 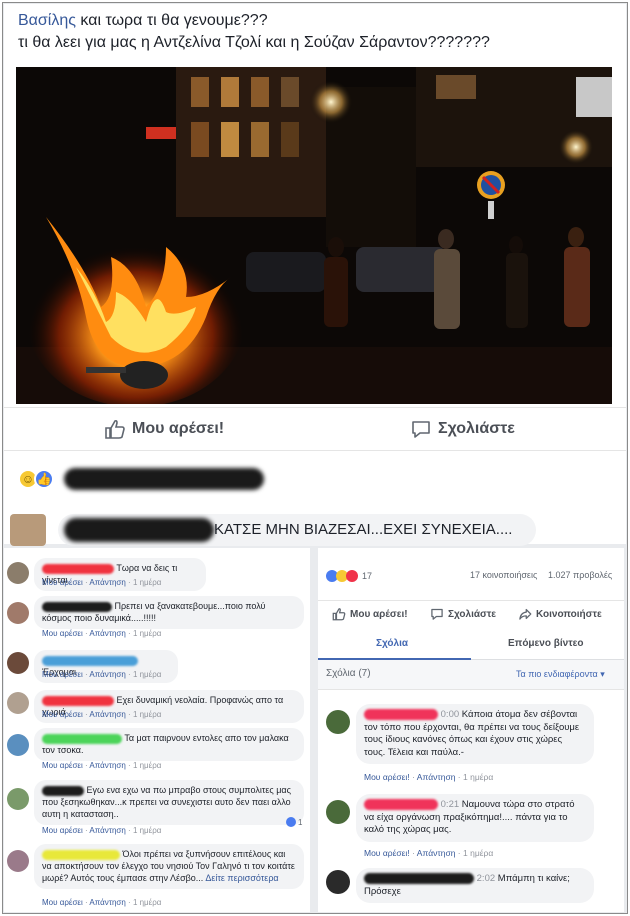 What do you see at coordinates (164, 479) in the screenshot?
I see `redacted-names` at bounding box center [164, 479].